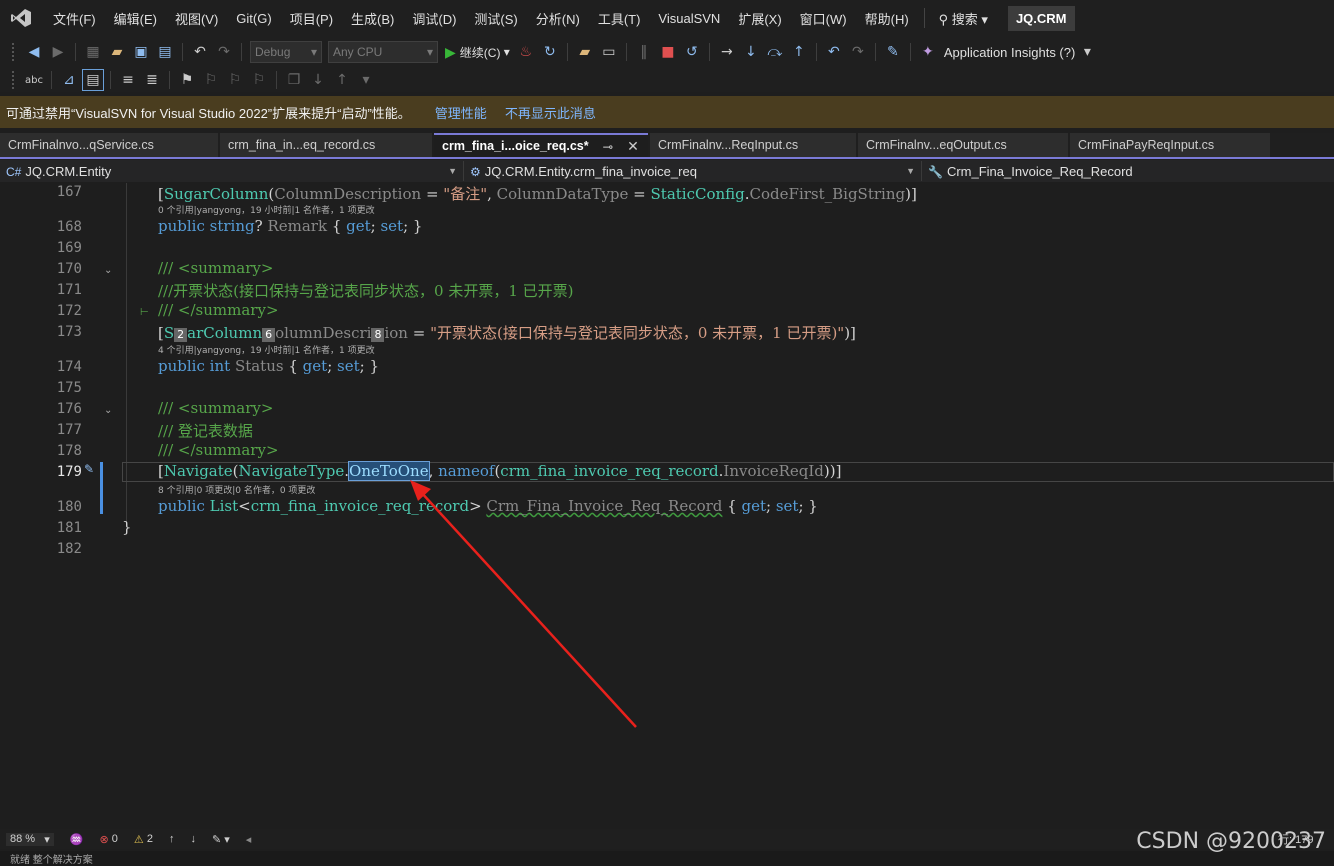 This screenshot has height=866, width=1334. What do you see at coordinates (1170, 145) in the screenshot?
I see `tab-crmfinapayreqinput: CrmFinaPayReqInput.cs` at bounding box center [1170, 145].